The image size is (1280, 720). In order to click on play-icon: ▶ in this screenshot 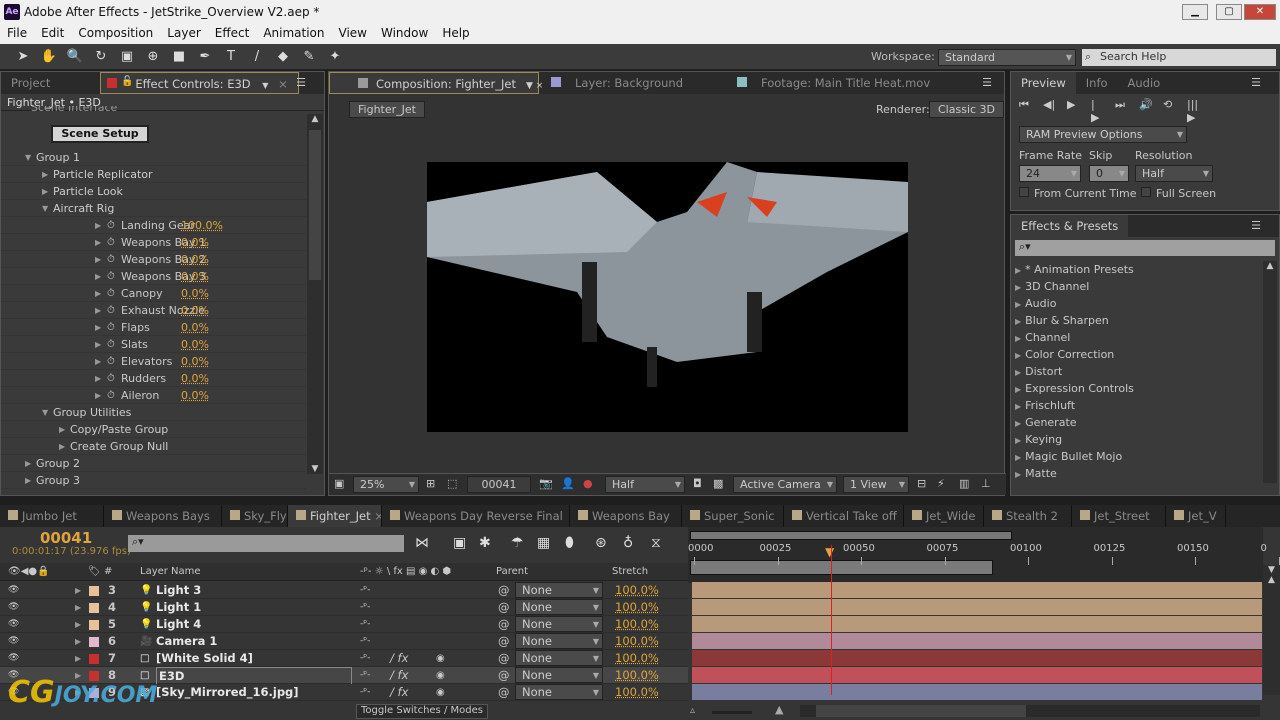, I will do `click(1071, 104)`.